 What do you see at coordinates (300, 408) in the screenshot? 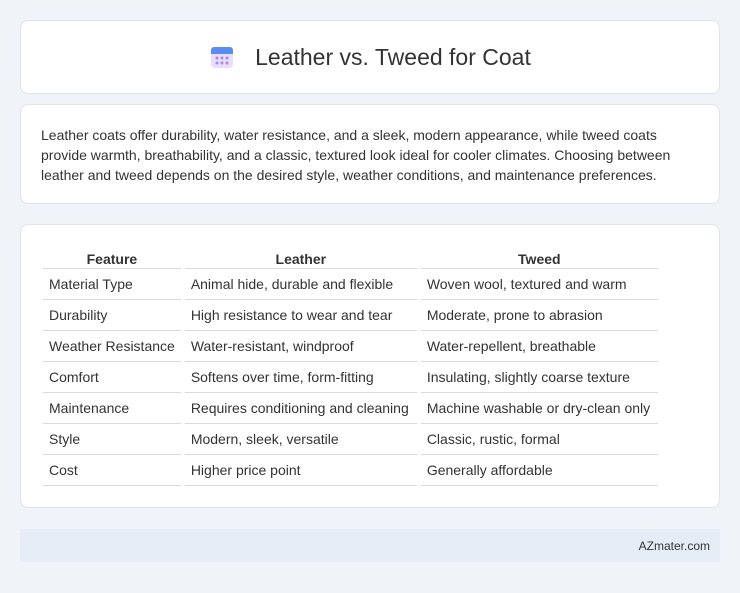
I see `table-cell: Requires conditioning and cleaning` at bounding box center [300, 408].